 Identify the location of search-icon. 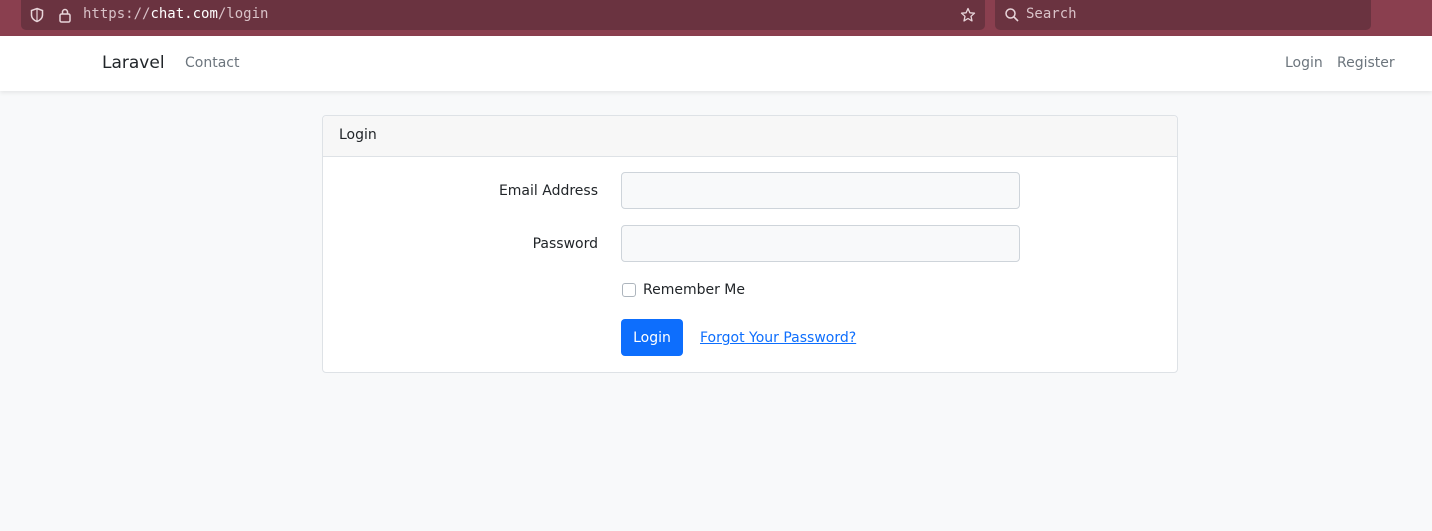
(1012, 15).